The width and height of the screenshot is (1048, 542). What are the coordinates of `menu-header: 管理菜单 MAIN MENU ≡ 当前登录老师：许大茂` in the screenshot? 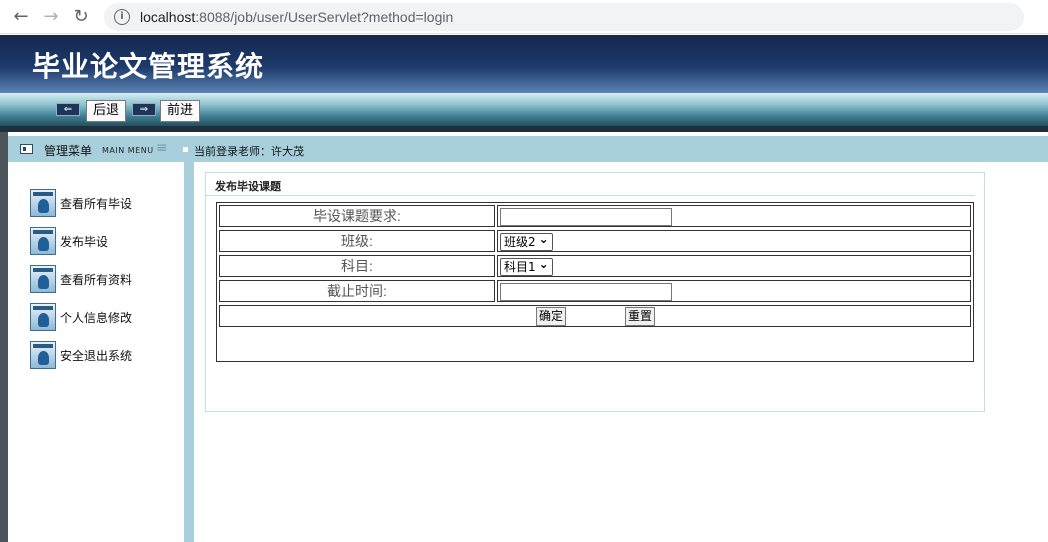 It's located at (528, 149).